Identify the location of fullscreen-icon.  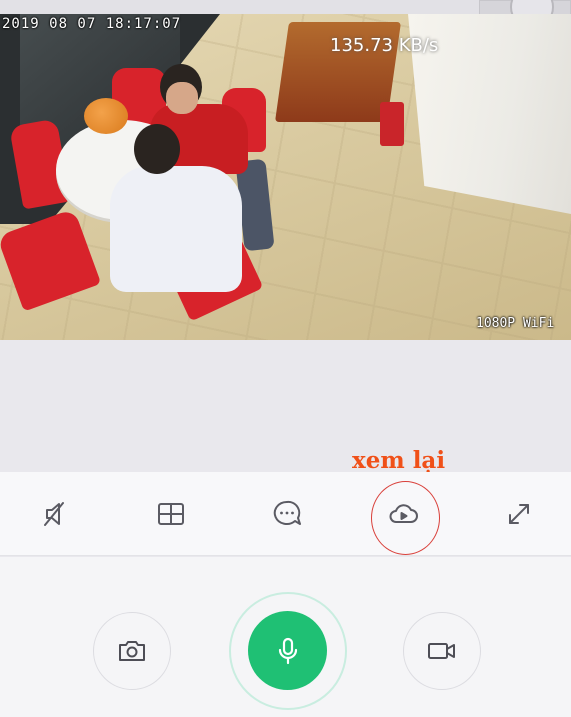
(519, 514).